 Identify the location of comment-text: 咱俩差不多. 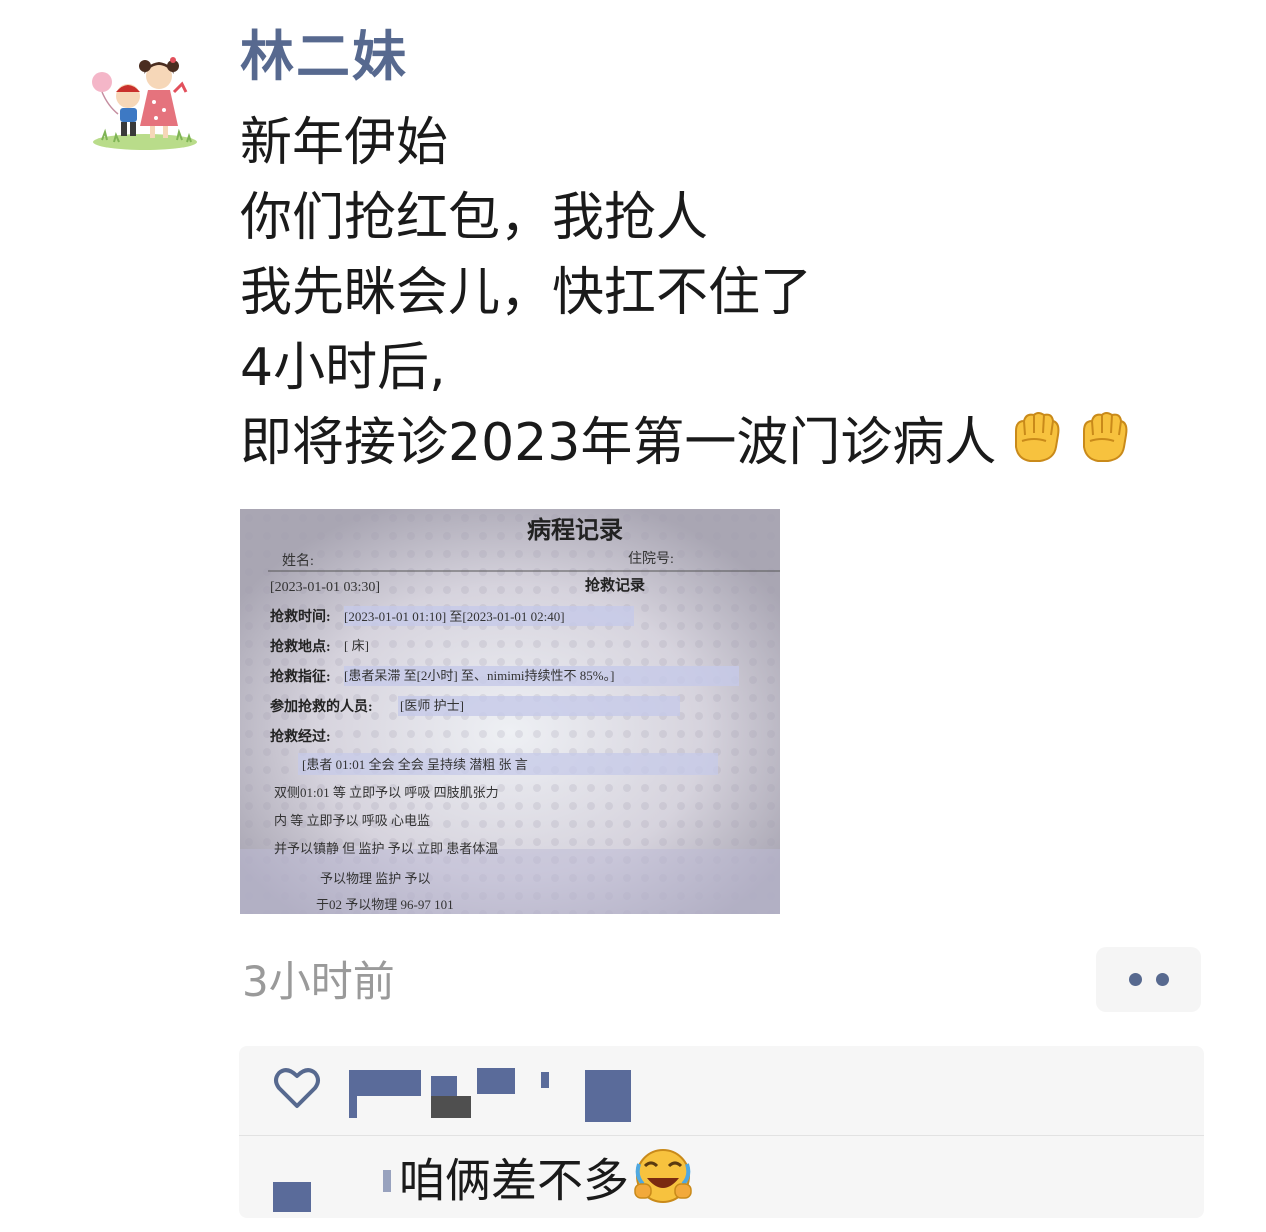
(546, 1184).